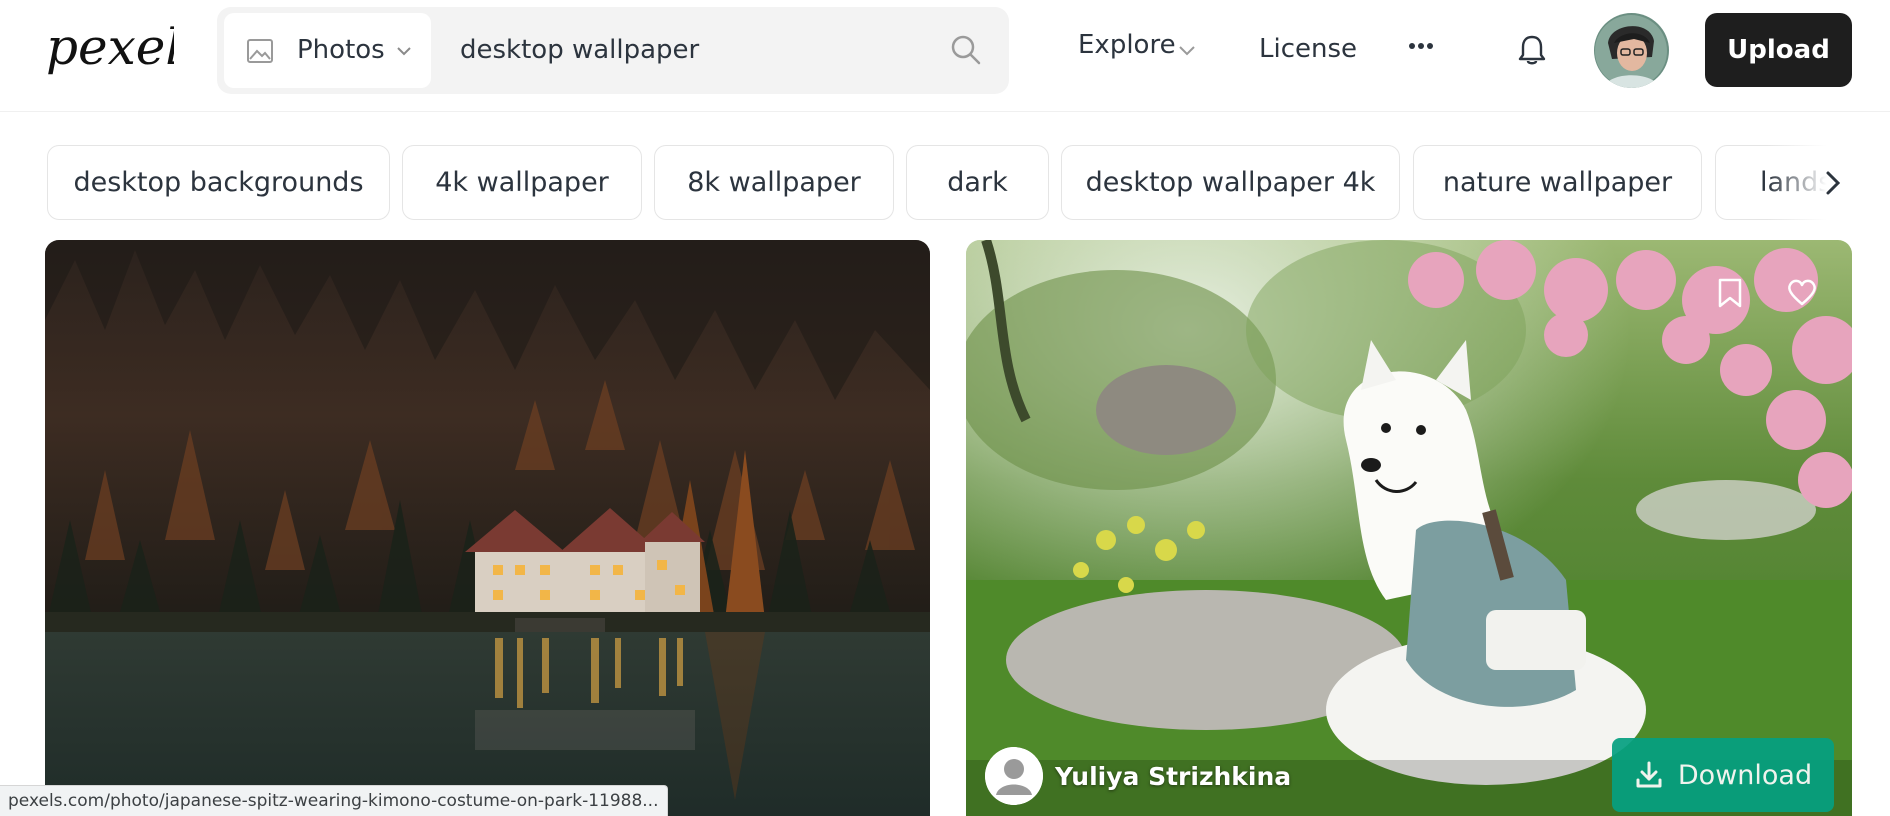  I want to click on search-bar: Photos, so click(613, 50).